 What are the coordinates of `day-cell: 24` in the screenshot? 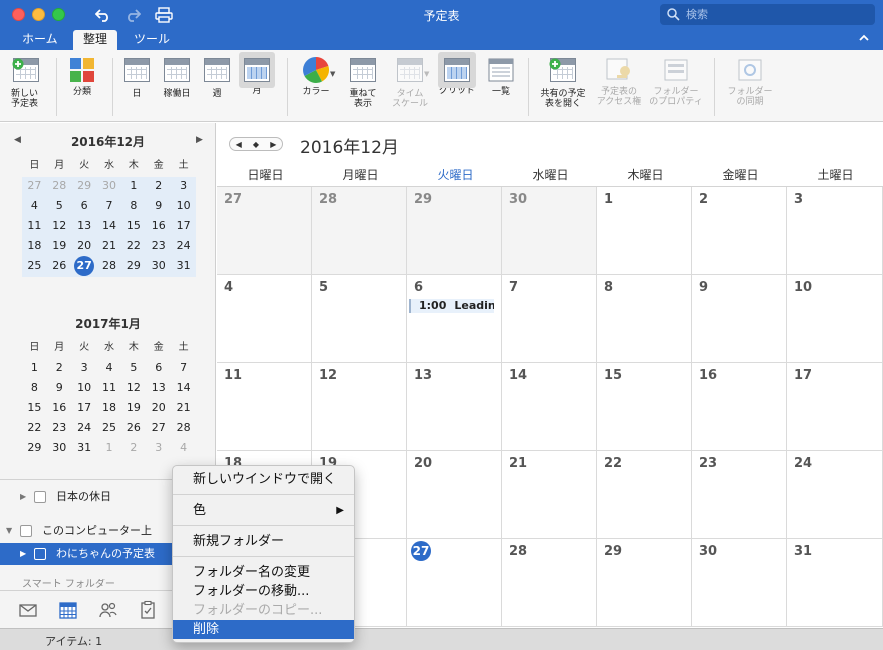 It's located at (835, 495).